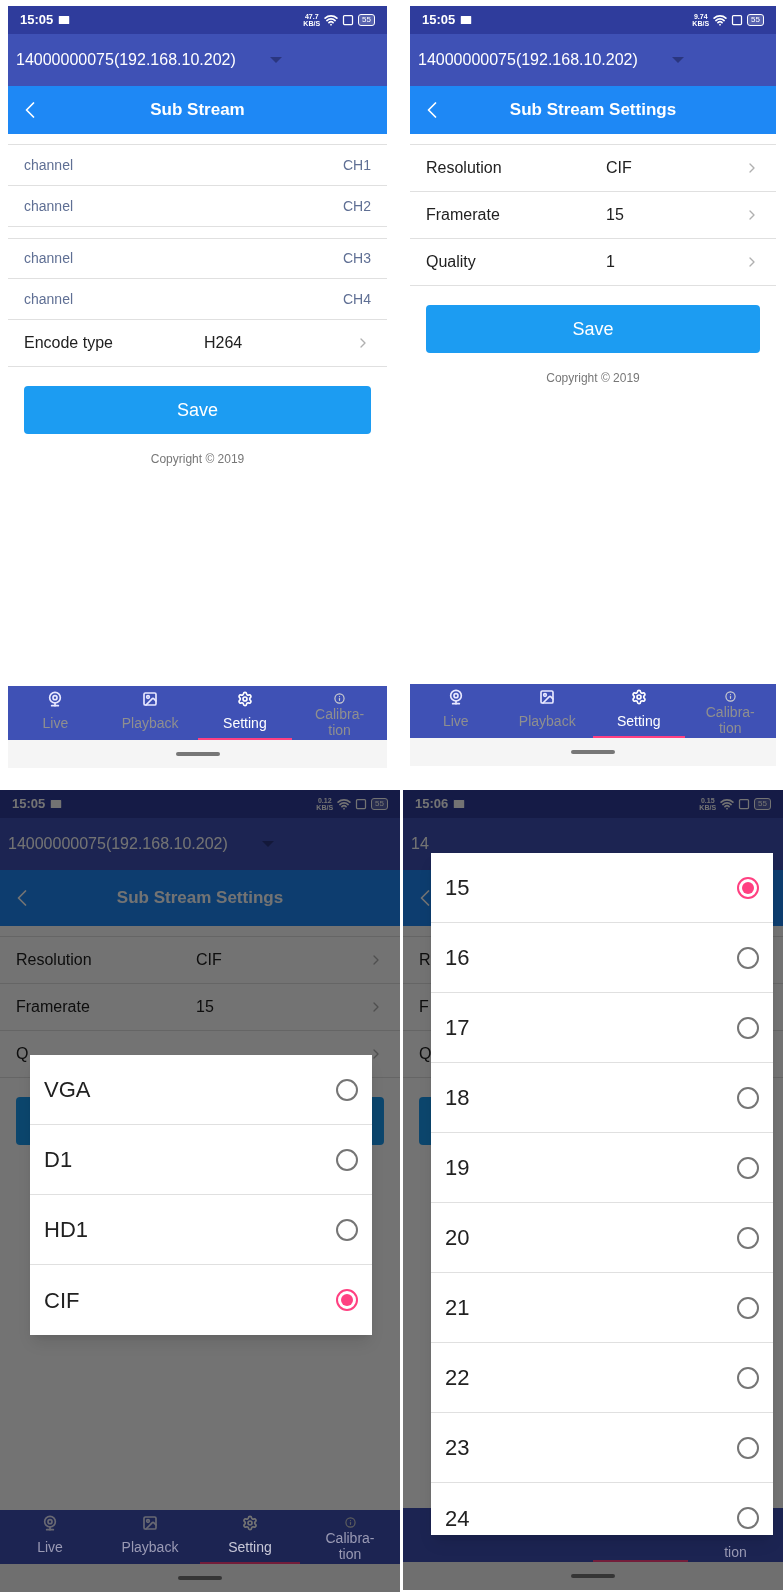 The height and width of the screenshot is (1592, 783). I want to click on battery-indicator: 55, so click(755, 20).